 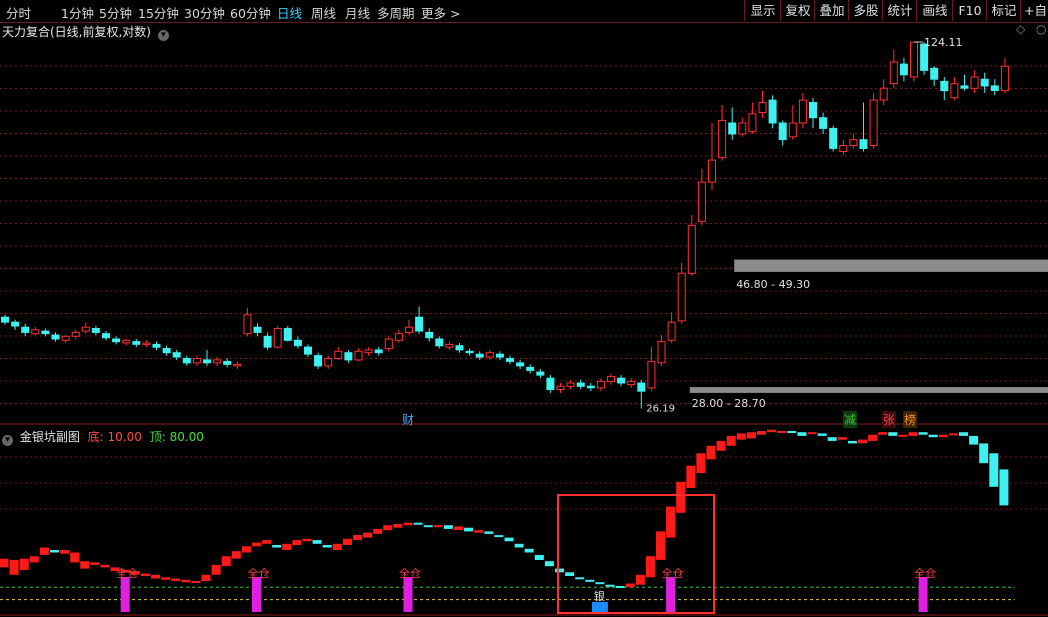 I want to click on diamond-icon: ◇, so click(x=1020, y=29).